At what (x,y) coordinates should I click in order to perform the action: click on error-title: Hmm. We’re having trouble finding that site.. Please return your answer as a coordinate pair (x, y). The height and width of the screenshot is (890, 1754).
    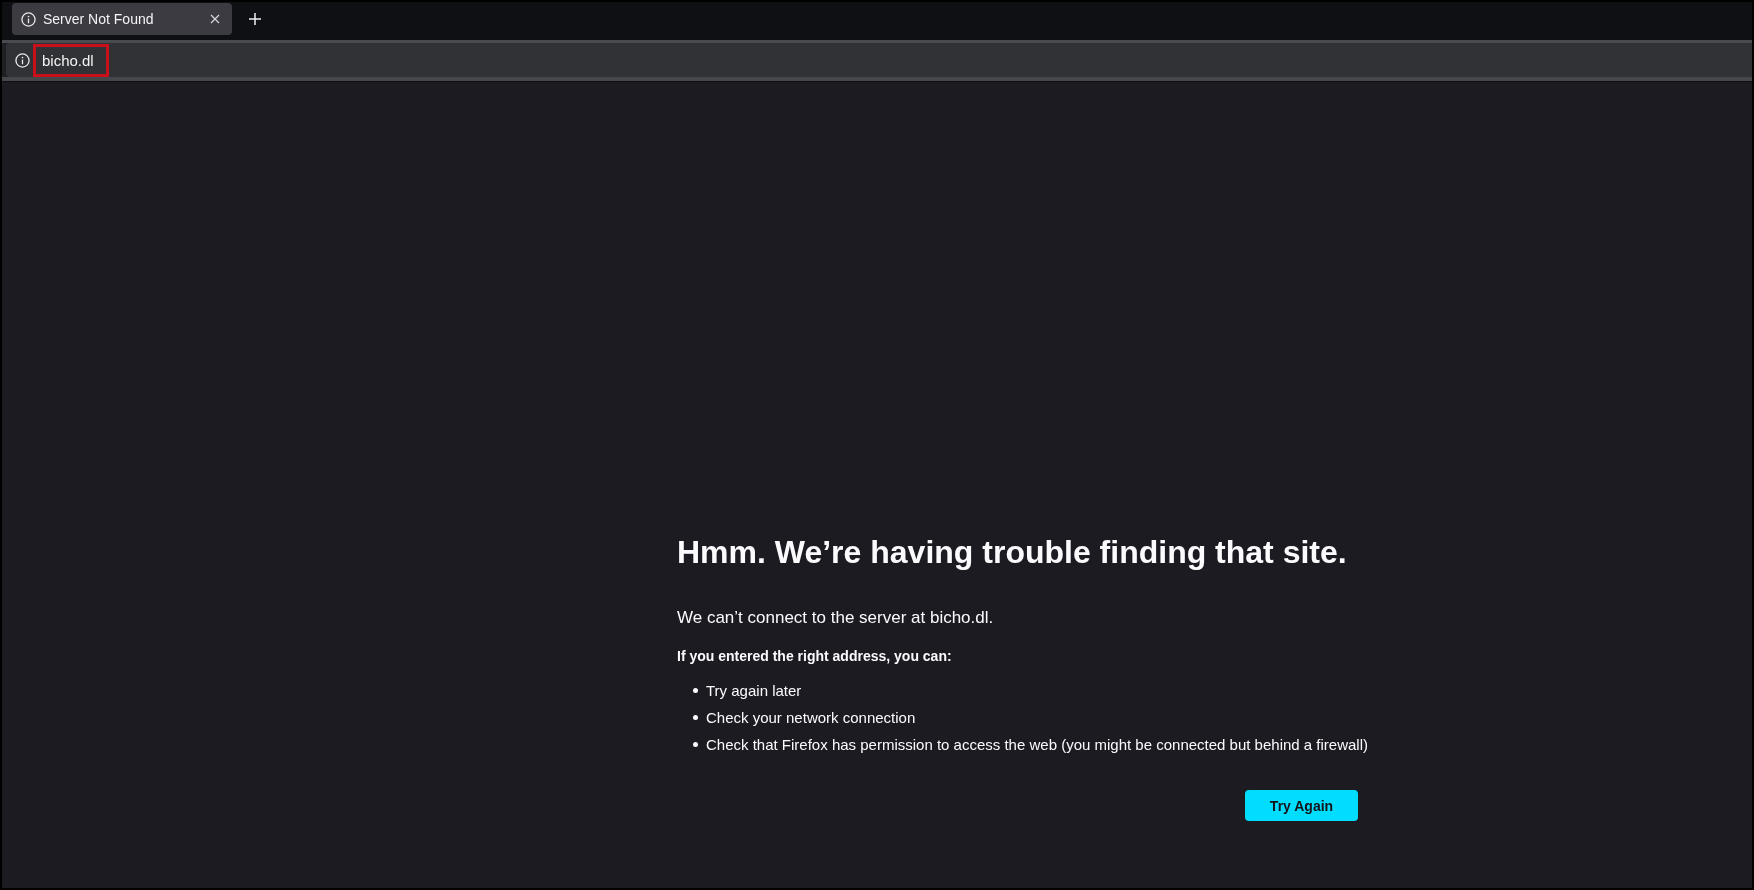
    Looking at the image, I should click on (1012, 552).